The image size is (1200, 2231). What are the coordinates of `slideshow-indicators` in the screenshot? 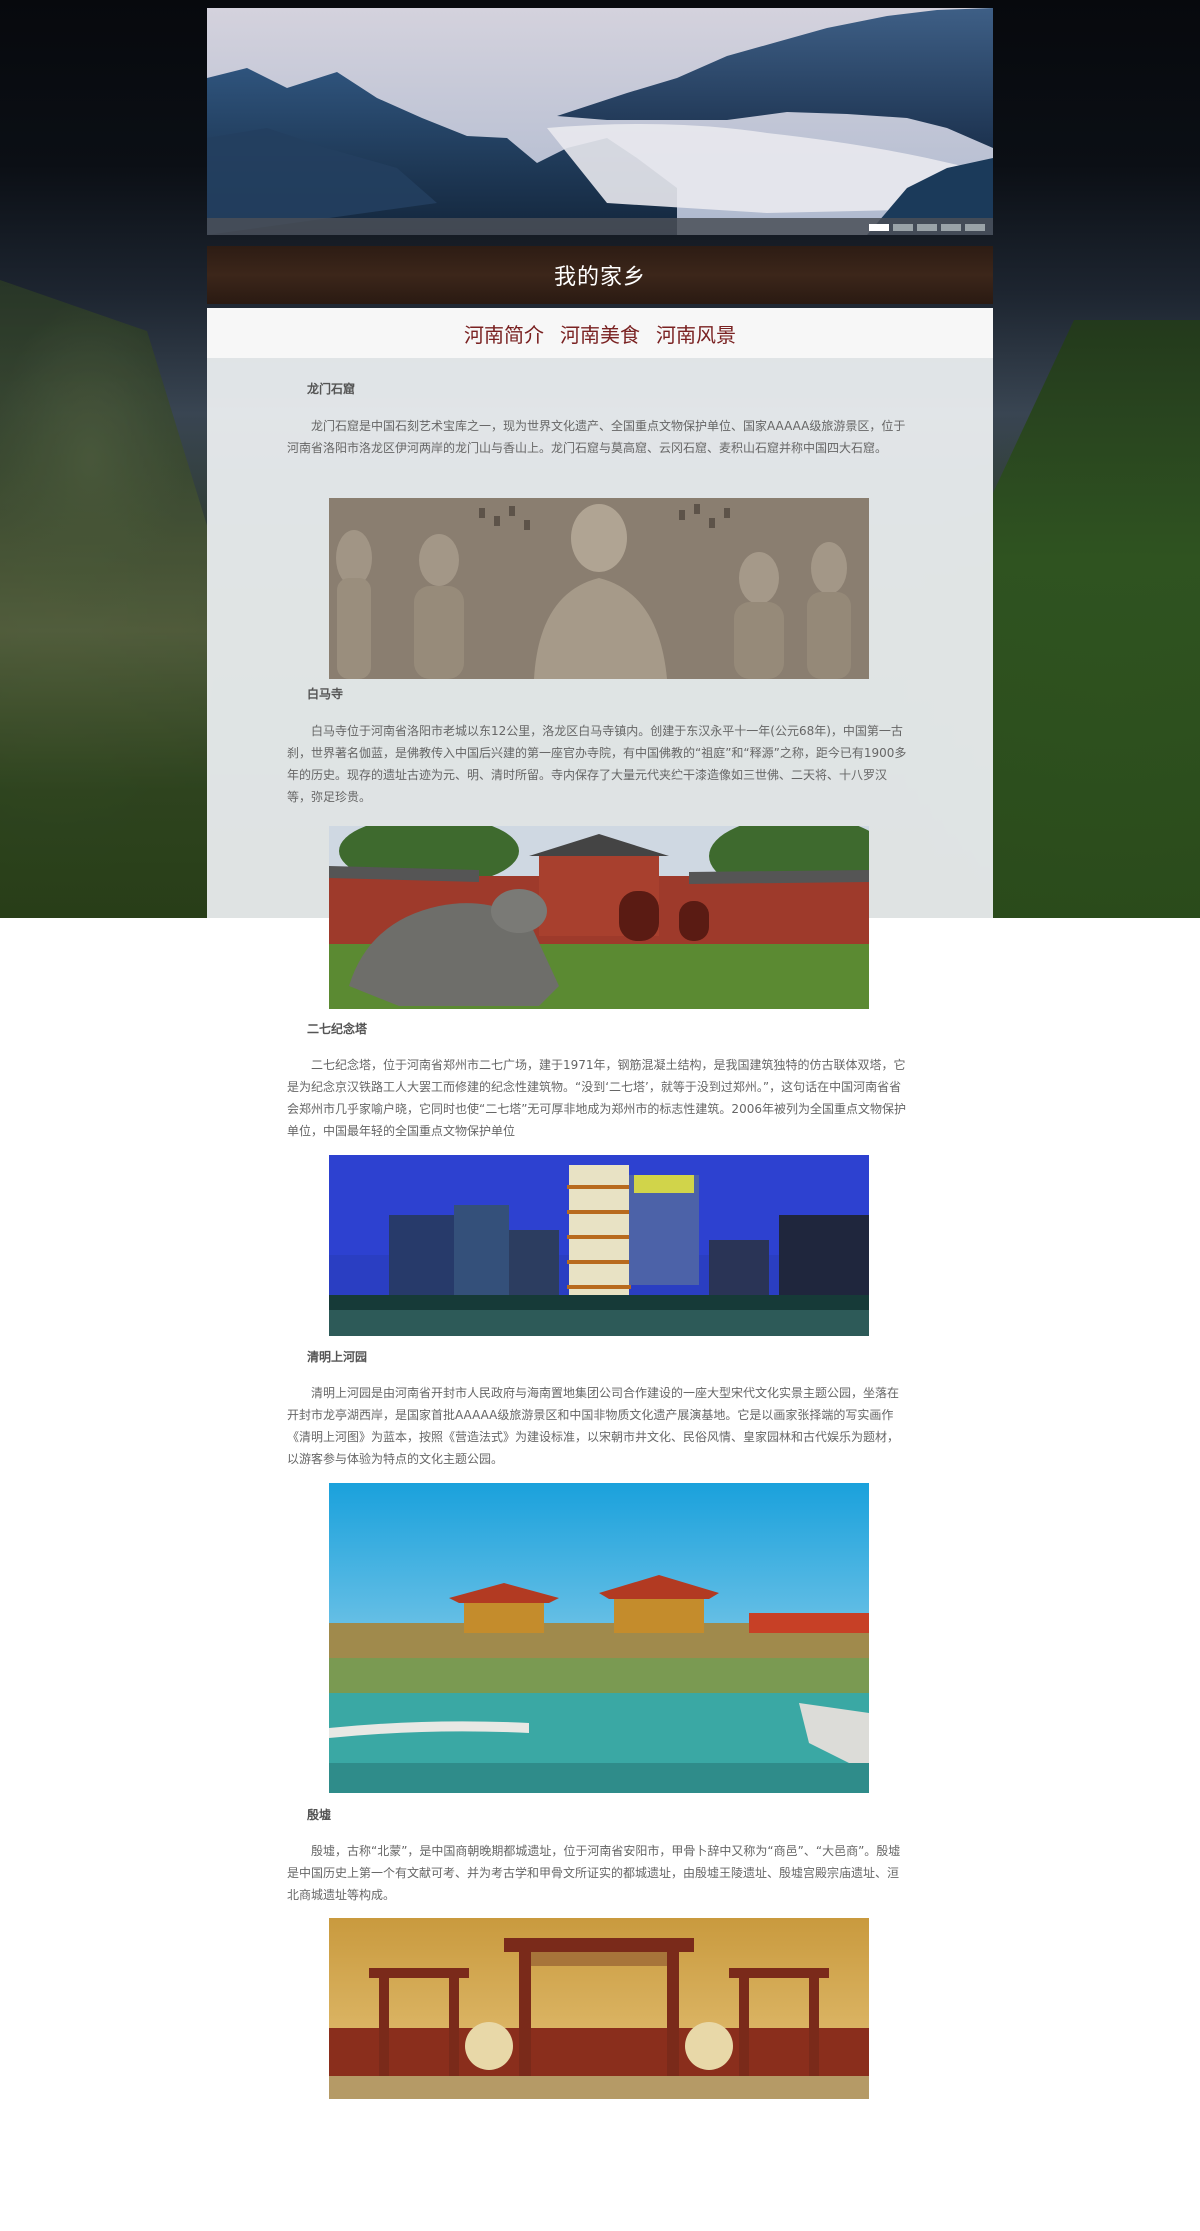 It's located at (927, 227).